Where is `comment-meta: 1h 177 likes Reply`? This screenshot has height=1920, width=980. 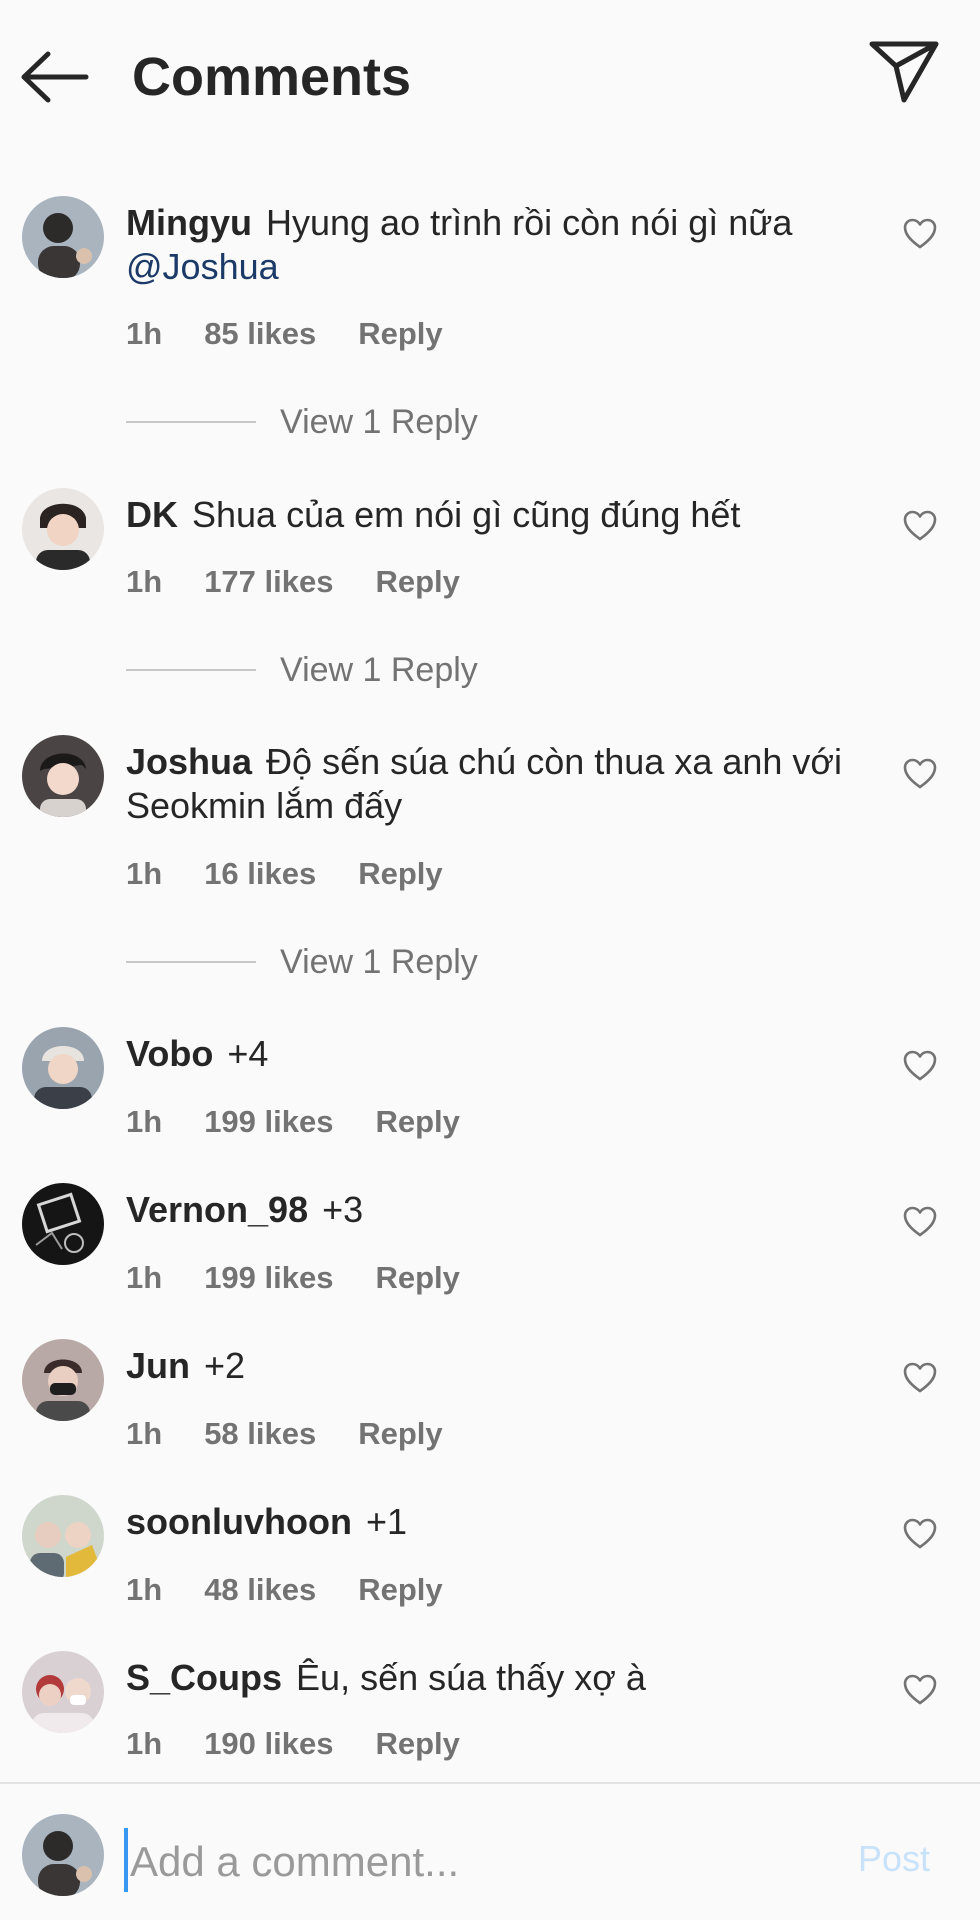 comment-meta: 1h 177 likes Reply is located at coordinates (314, 582).